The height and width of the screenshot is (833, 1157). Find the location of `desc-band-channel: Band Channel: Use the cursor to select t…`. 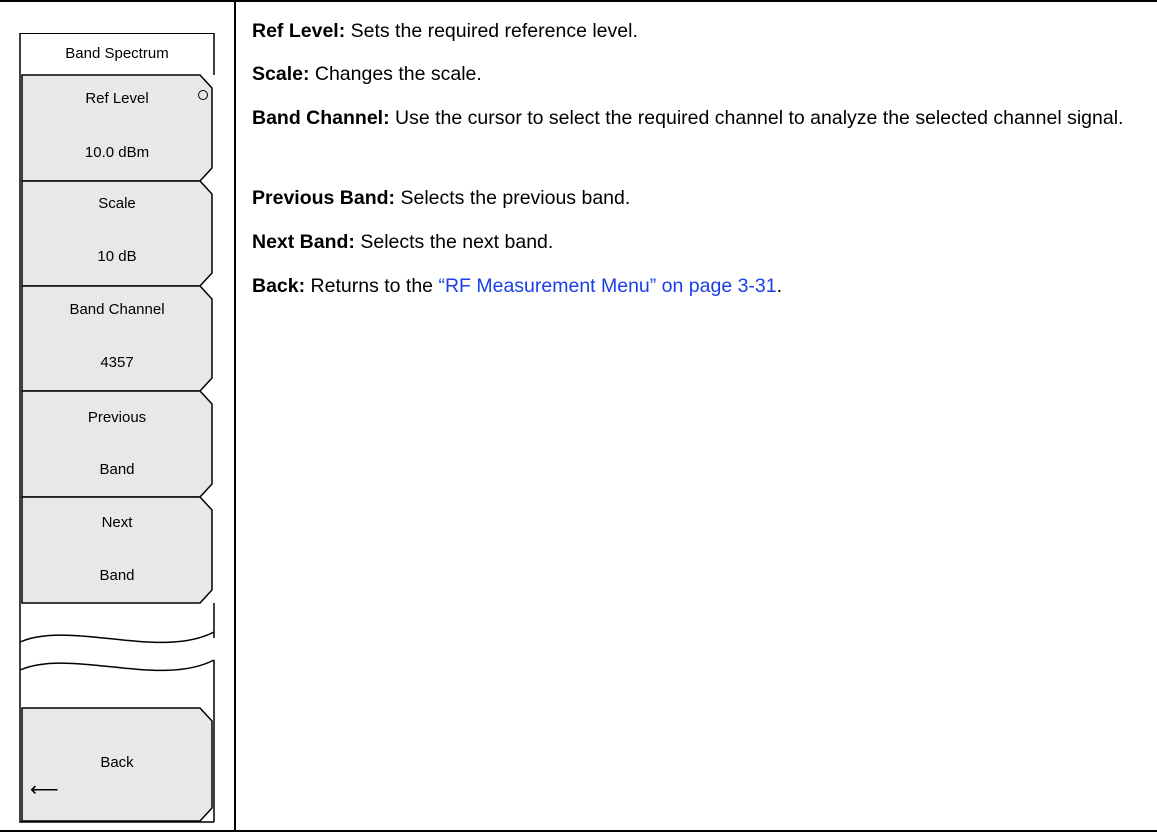

desc-band-channel: Band Channel: Use the cursor to select t… is located at coordinates (688, 118).